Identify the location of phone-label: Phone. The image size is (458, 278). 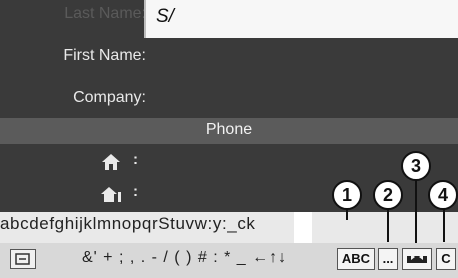
(229, 129).